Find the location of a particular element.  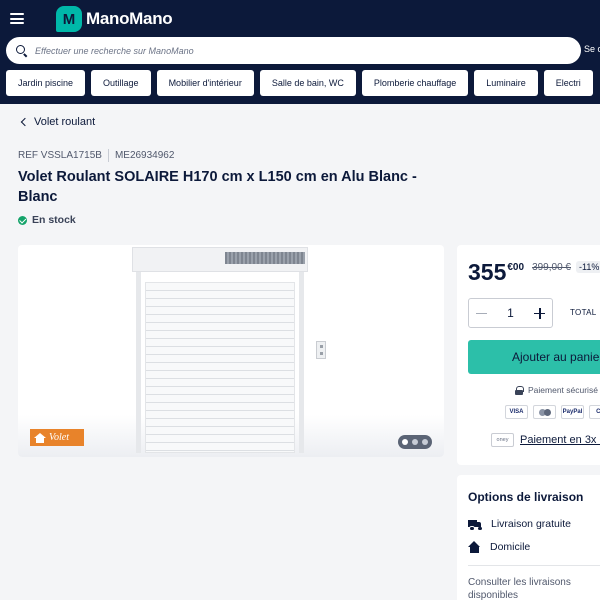

home-delivery-row: Domicile is located at coordinates (499, 547).